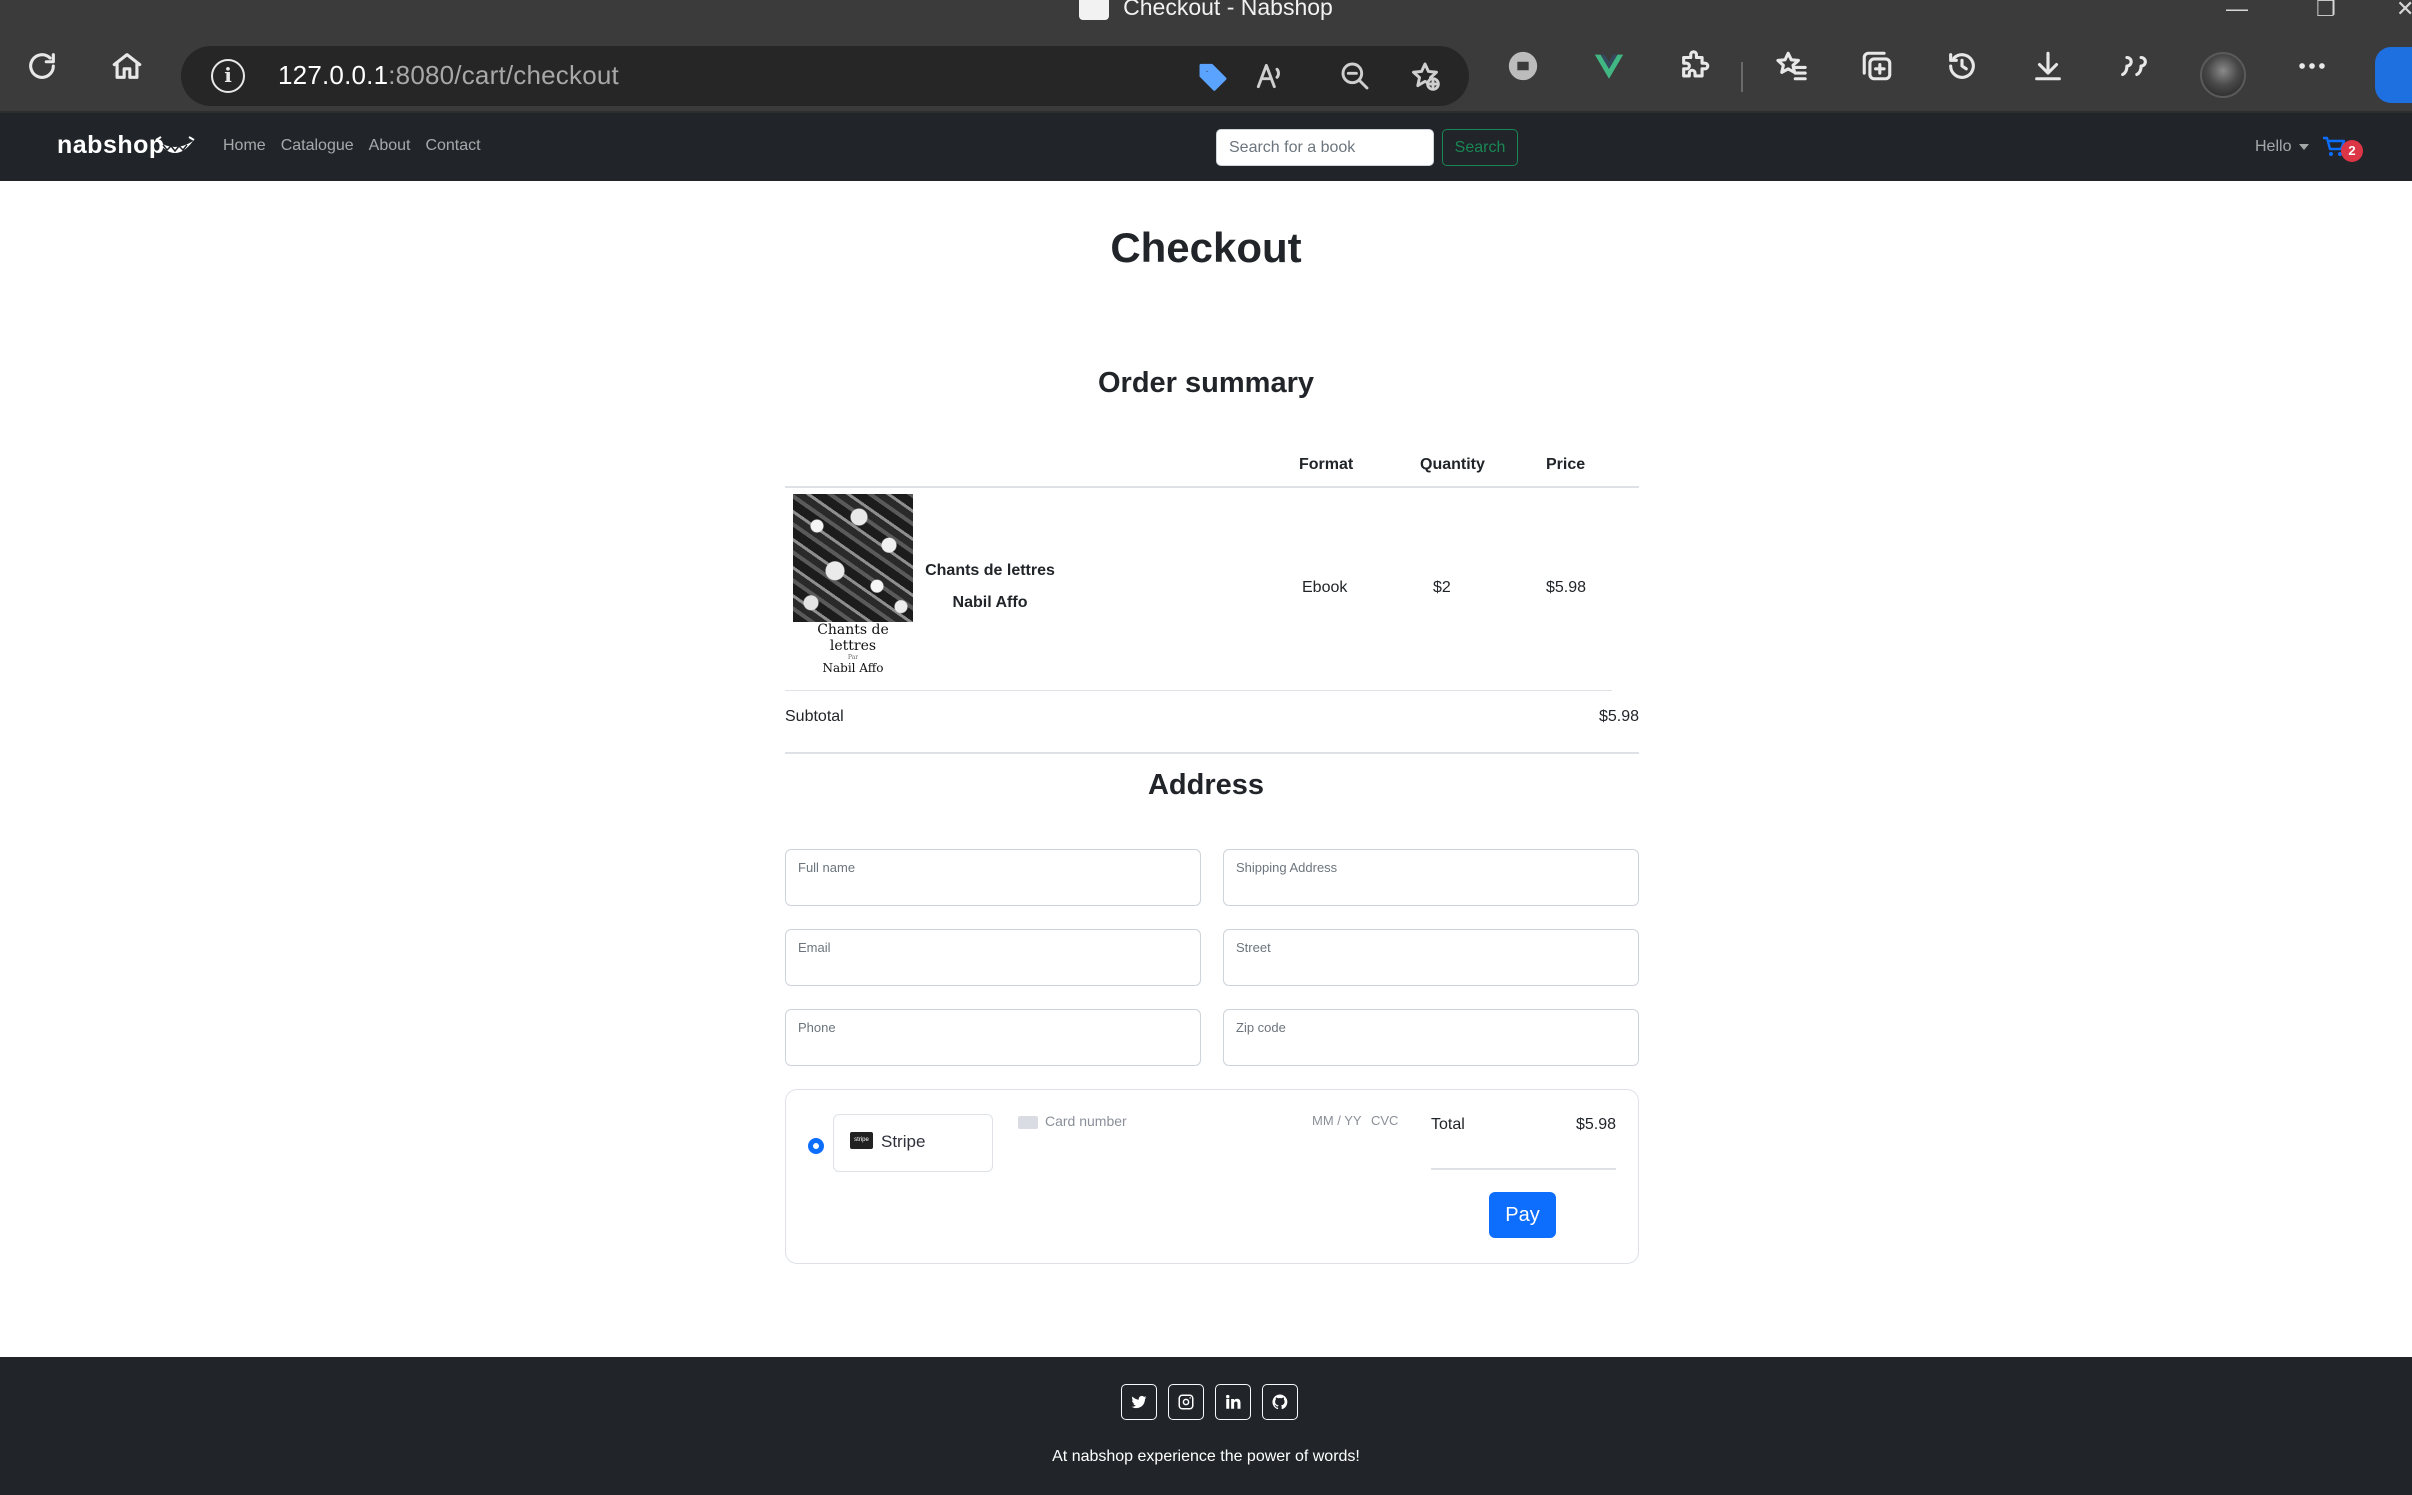 Image resolution: width=2412 pixels, height=1495 pixels. What do you see at coordinates (1448, 1124) in the screenshot?
I see `total-label: Total` at bounding box center [1448, 1124].